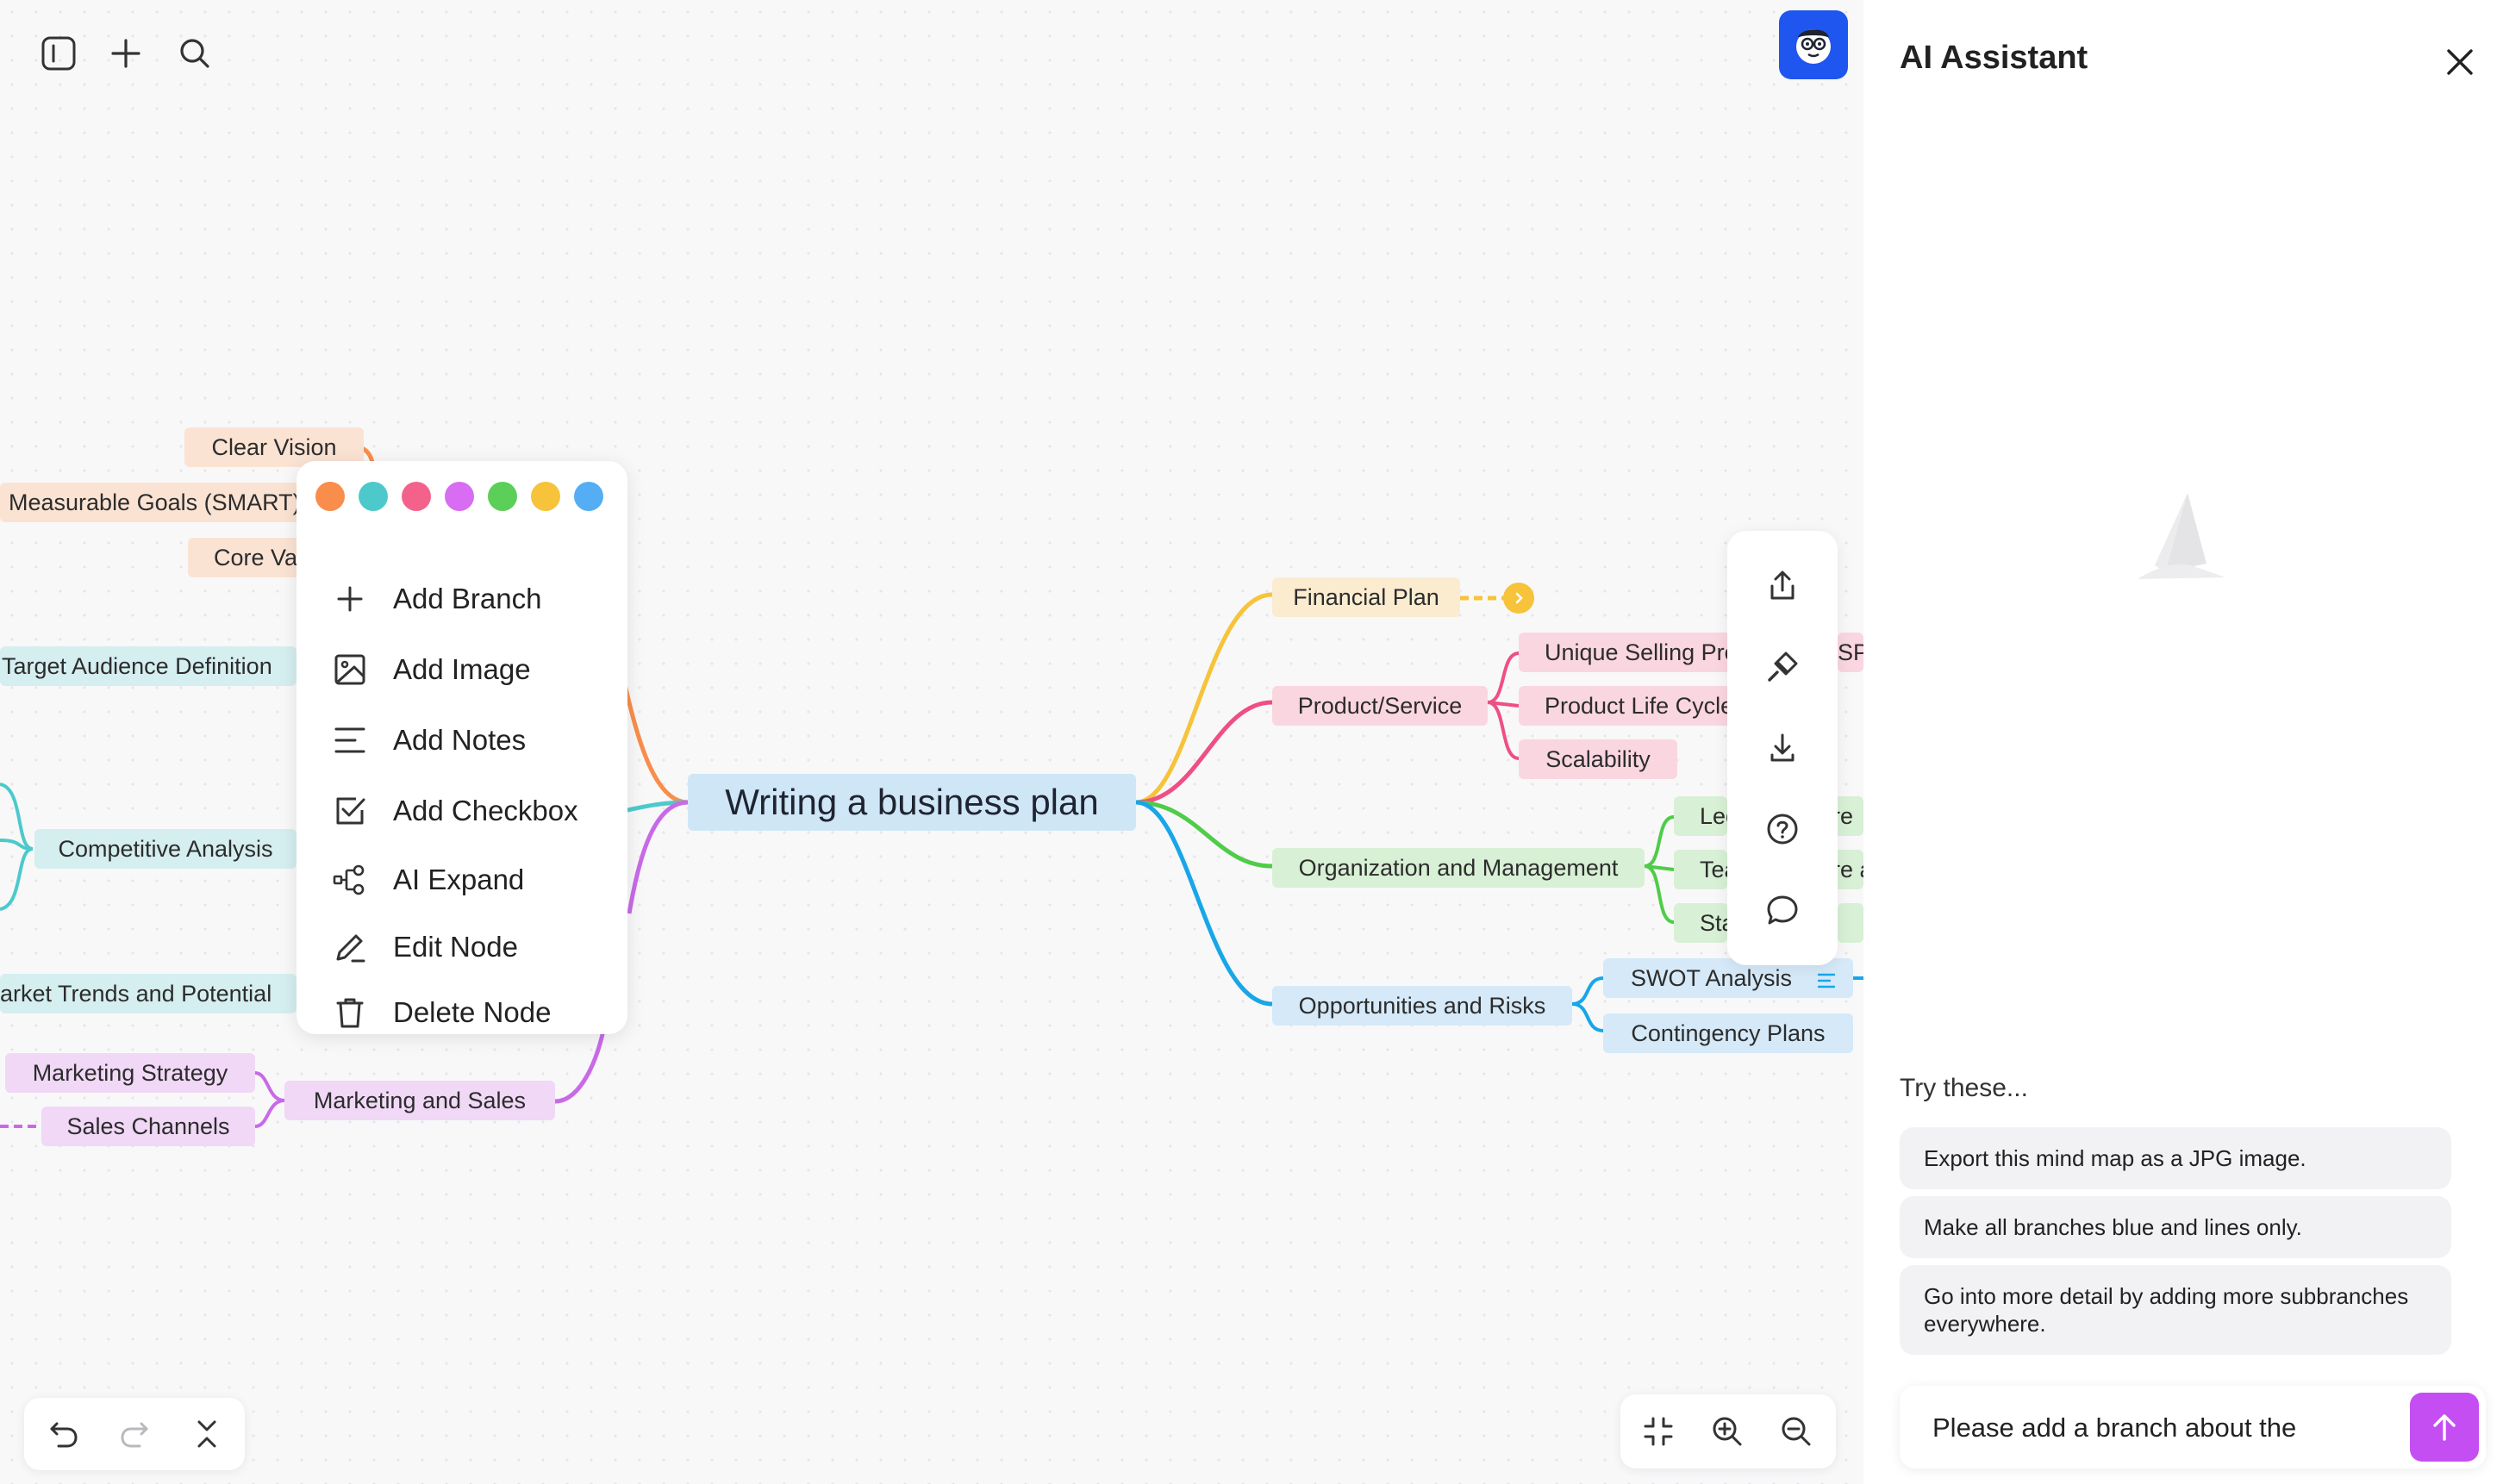 This screenshot has height=1484, width=2503. What do you see at coordinates (2175, 1158) in the screenshot?
I see `suggestion-chip: Export this mind map as a JPG image.` at bounding box center [2175, 1158].